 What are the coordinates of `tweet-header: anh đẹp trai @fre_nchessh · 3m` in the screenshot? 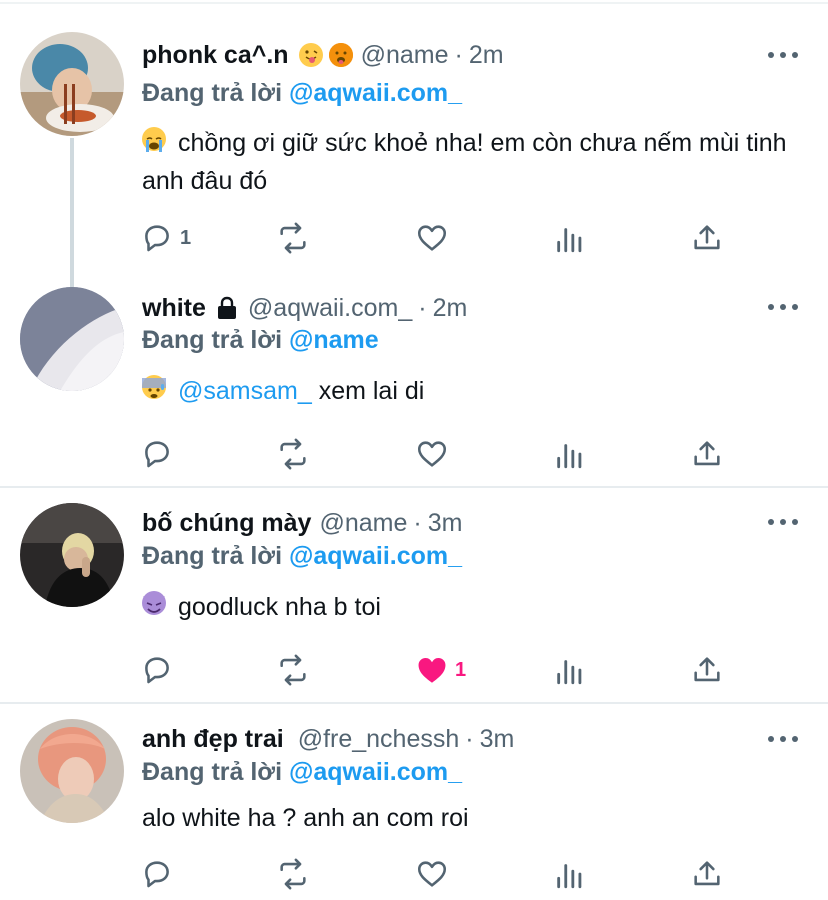 It's located at (445, 739).